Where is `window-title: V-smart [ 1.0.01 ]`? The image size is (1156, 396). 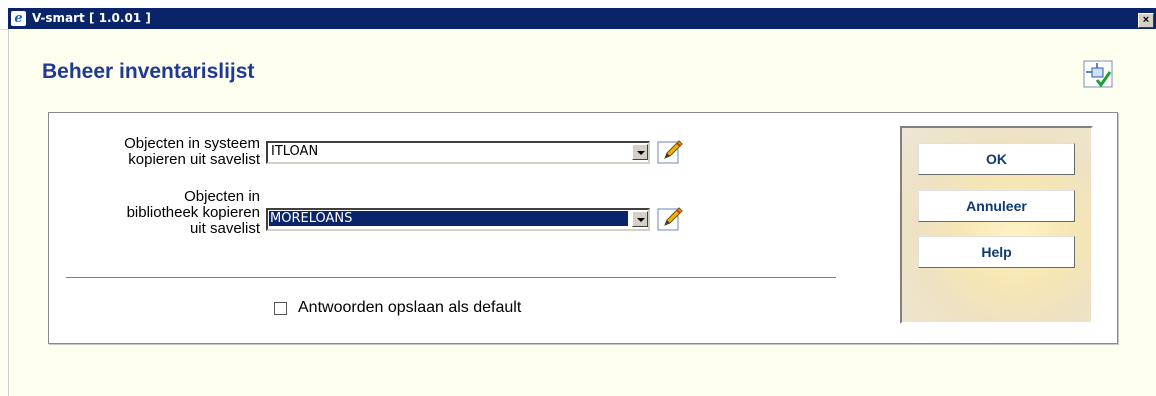
window-title: V-smart [ 1.0.01 ] is located at coordinates (91, 18).